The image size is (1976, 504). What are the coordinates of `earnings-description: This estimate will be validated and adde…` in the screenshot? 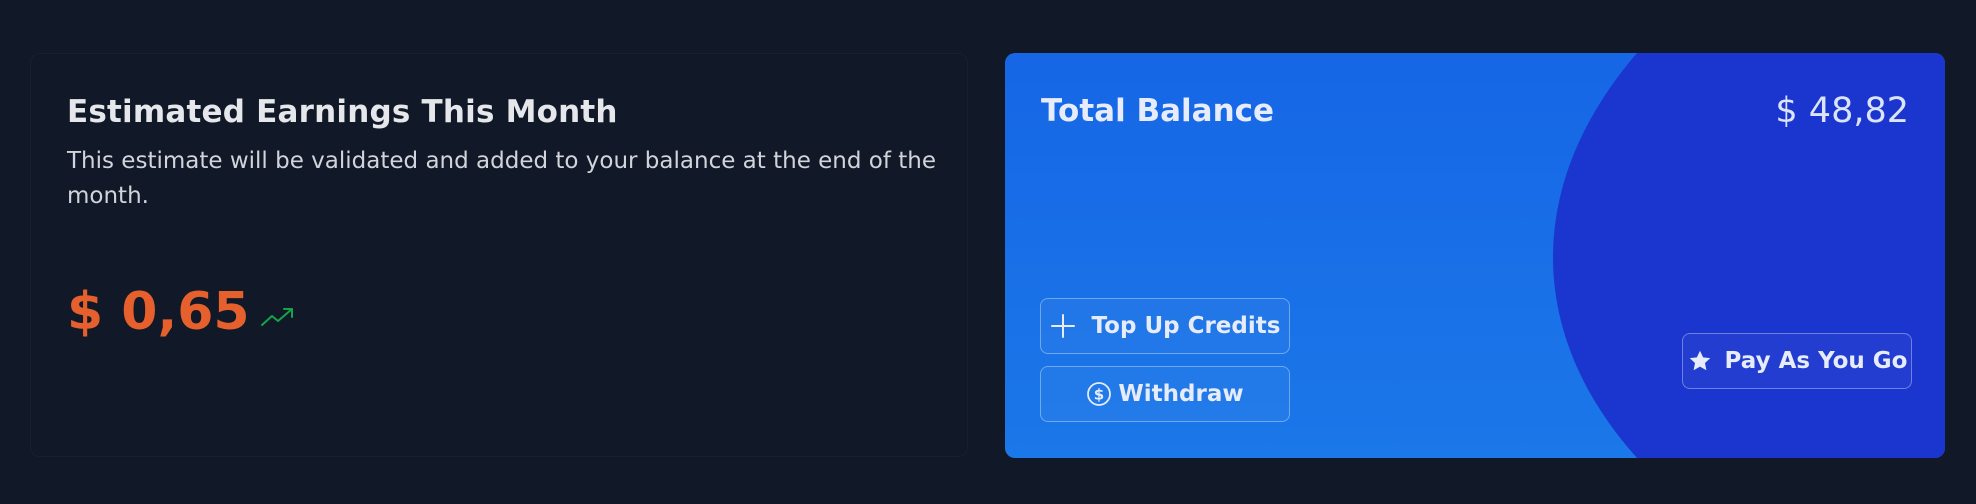 It's located at (502, 178).